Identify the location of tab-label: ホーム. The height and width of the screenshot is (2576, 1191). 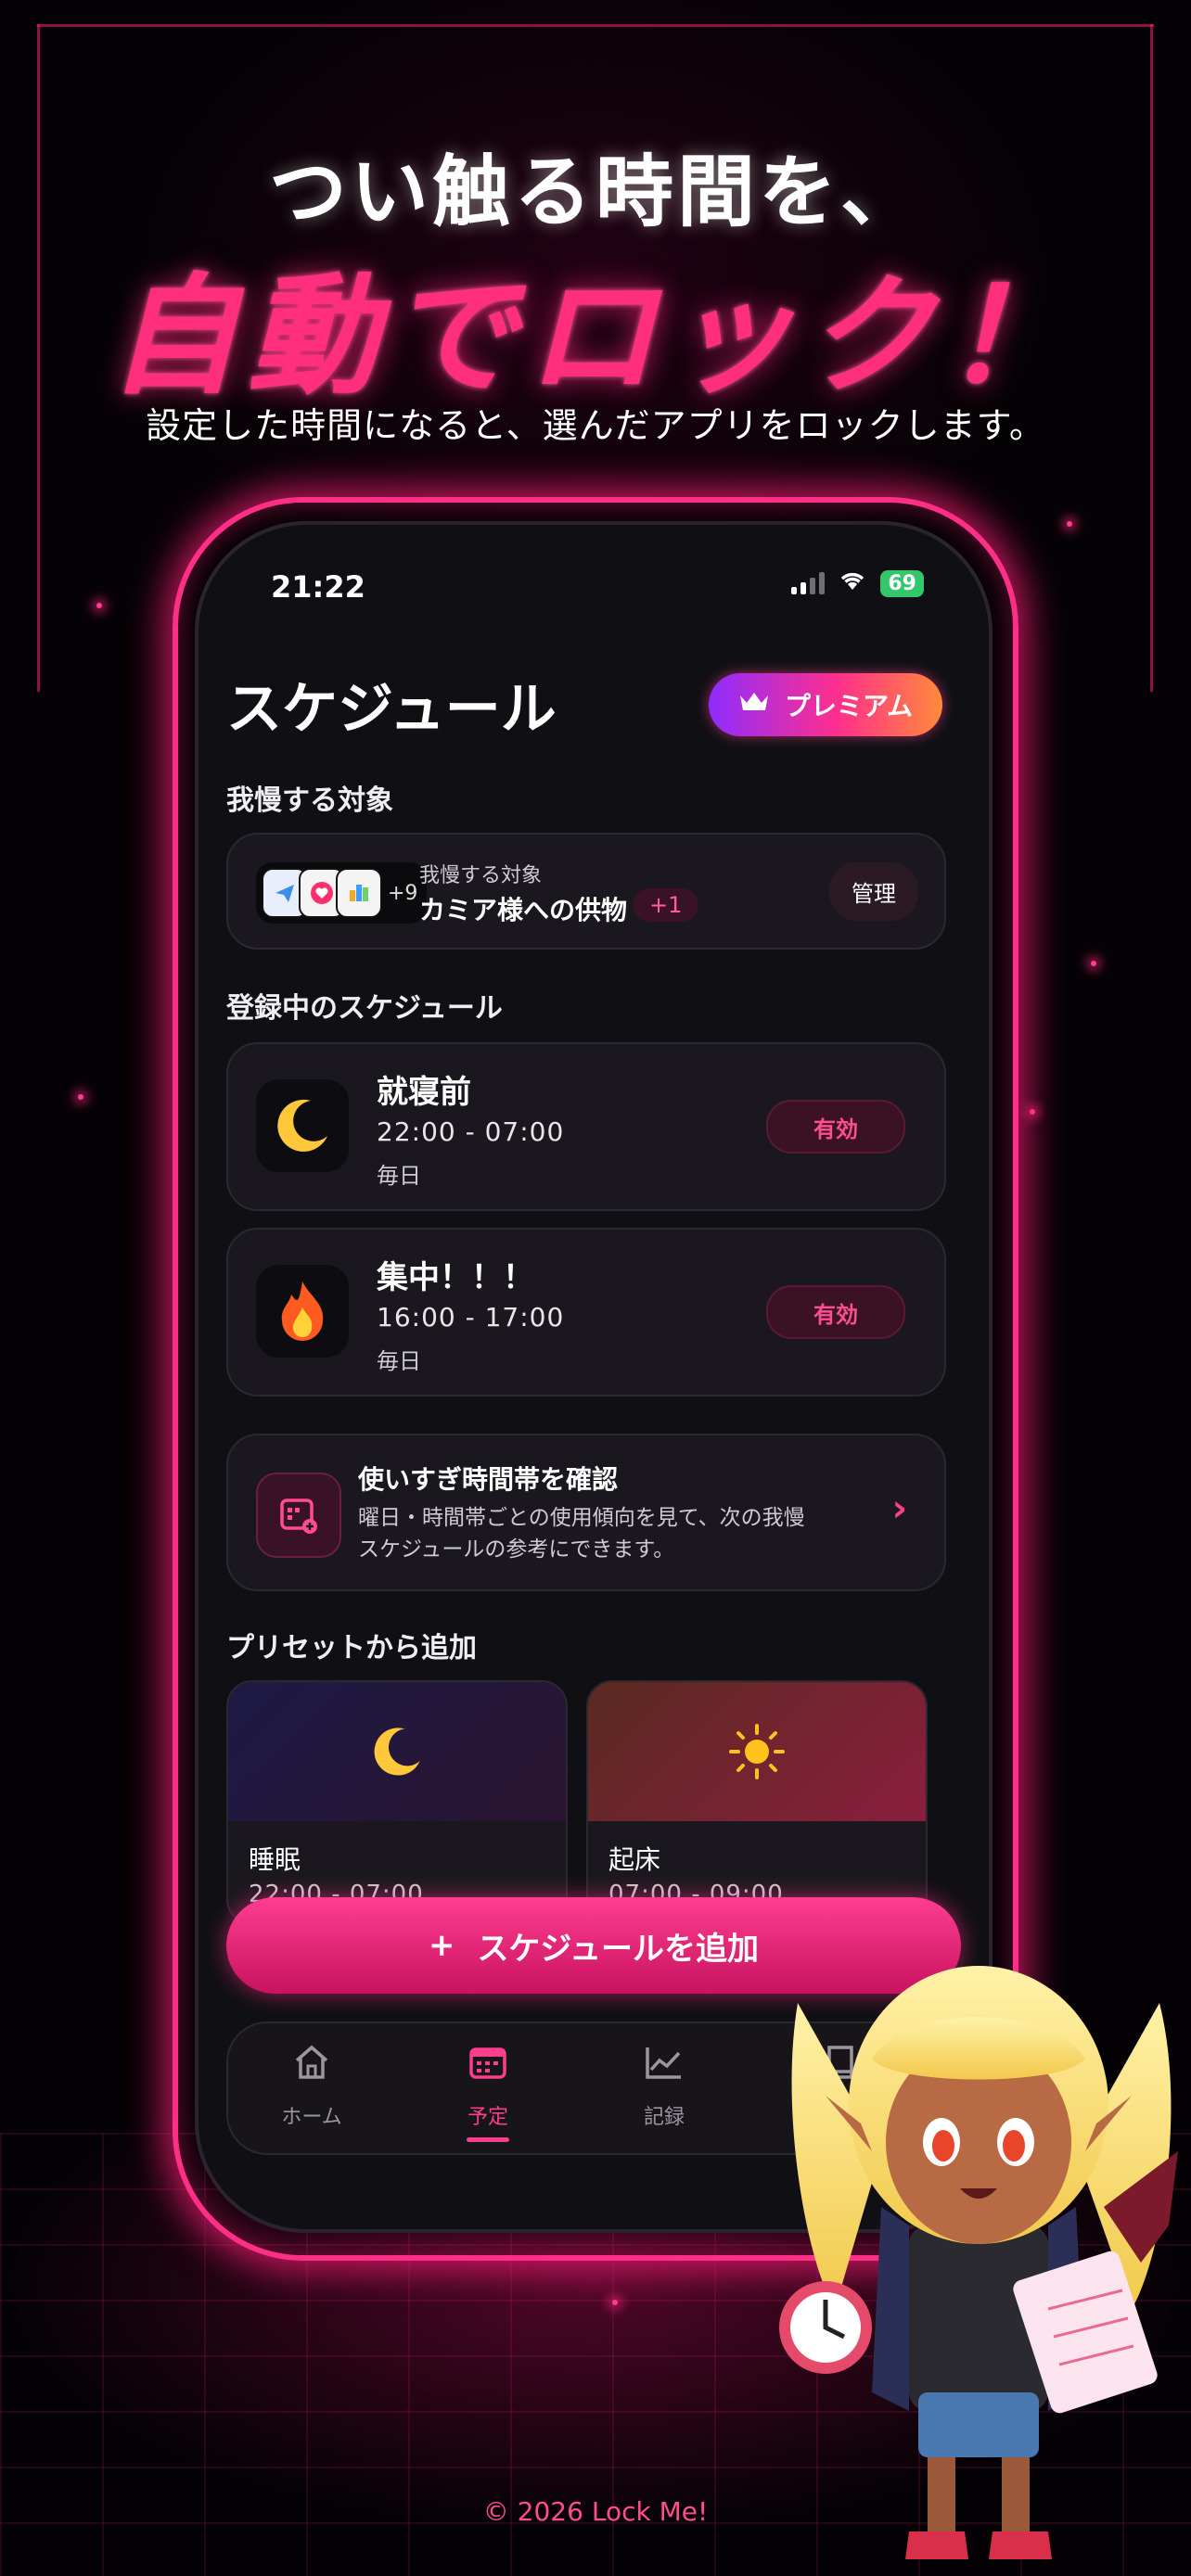
(311, 2117).